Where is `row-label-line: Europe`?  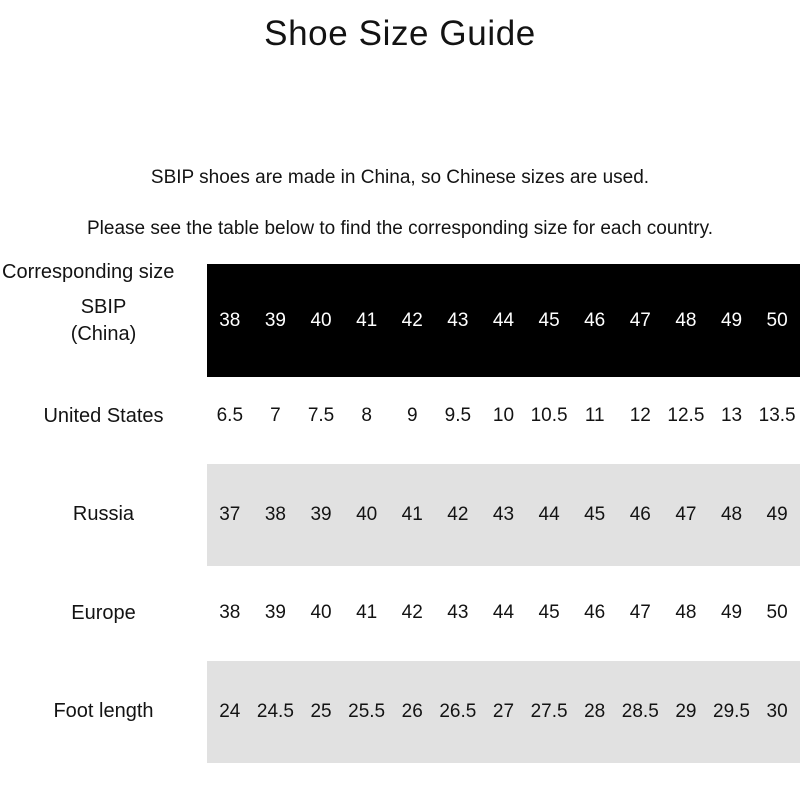
row-label-line: Europe is located at coordinates (103, 612).